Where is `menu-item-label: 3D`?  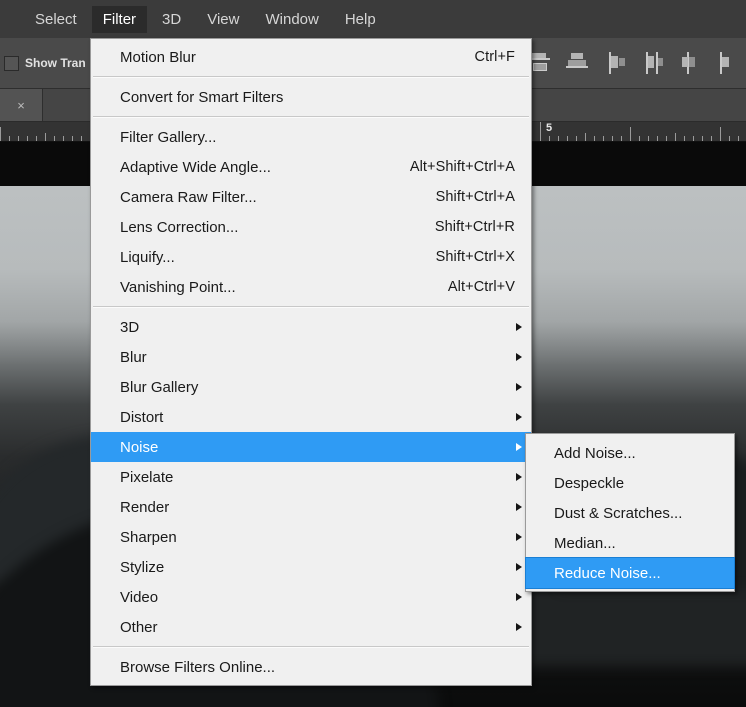
menu-item-label: 3D is located at coordinates (130, 327).